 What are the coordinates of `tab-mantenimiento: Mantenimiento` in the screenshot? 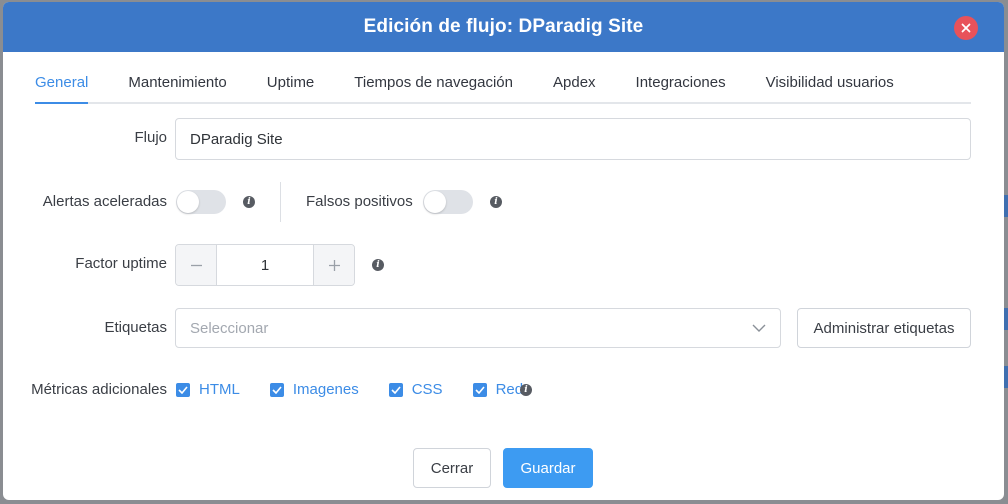 It's located at (177, 88).